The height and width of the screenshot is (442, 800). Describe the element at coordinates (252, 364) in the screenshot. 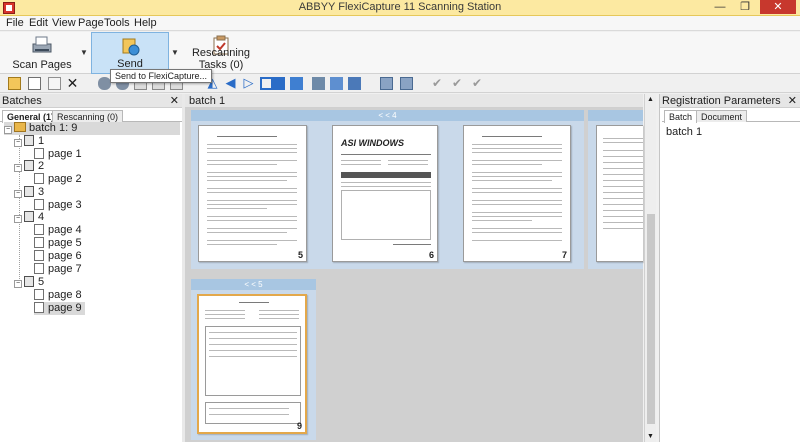

I see `page-thumb-9-selected: 9` at that location.